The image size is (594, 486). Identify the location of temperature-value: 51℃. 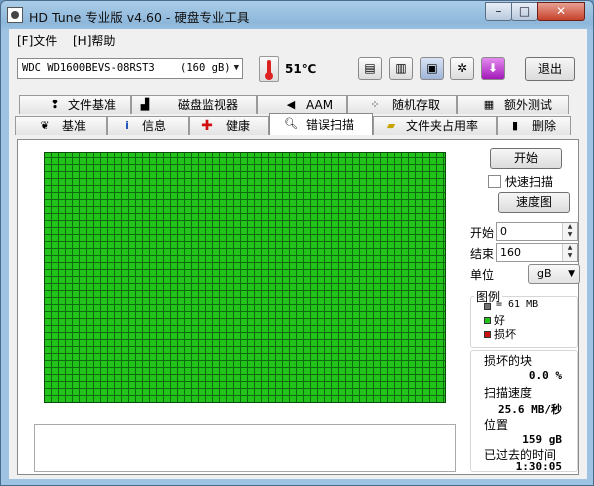
(301, 69).